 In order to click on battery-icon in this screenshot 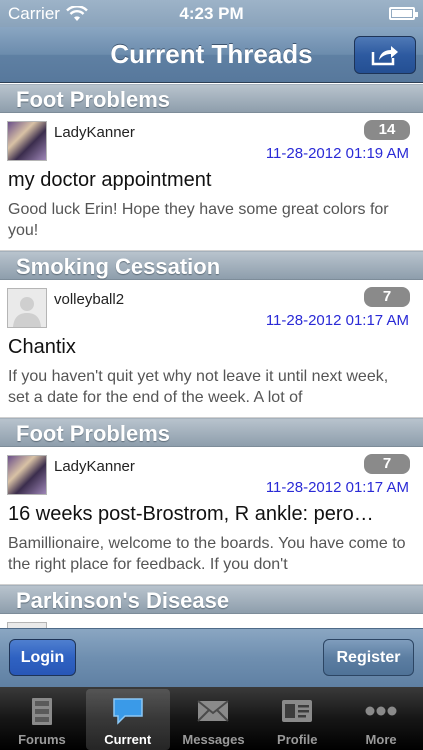, I will do `click(403, 13)`.